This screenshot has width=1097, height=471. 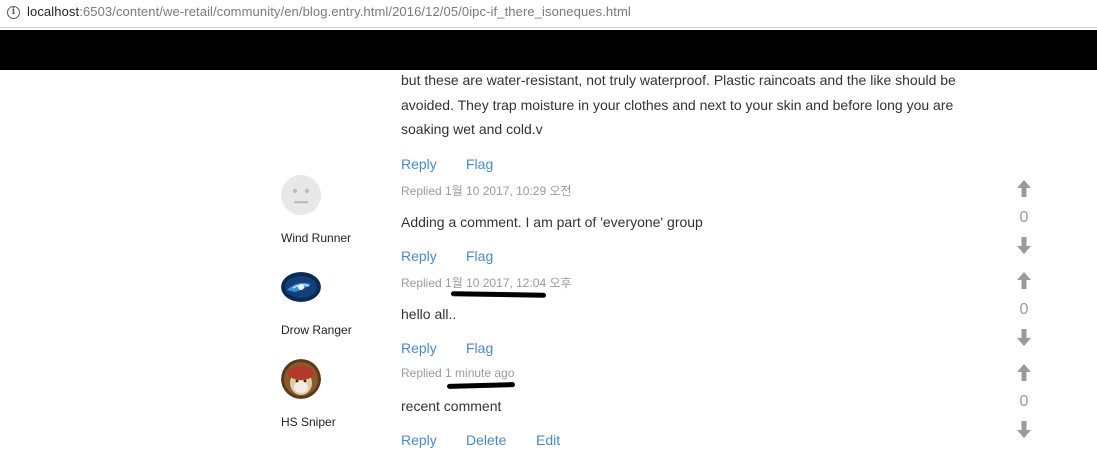 What do you see at coordinates (479, 256) in the screenshot?
I see `comment-1-flag-link: Flag` at bounding box center [479, 256].